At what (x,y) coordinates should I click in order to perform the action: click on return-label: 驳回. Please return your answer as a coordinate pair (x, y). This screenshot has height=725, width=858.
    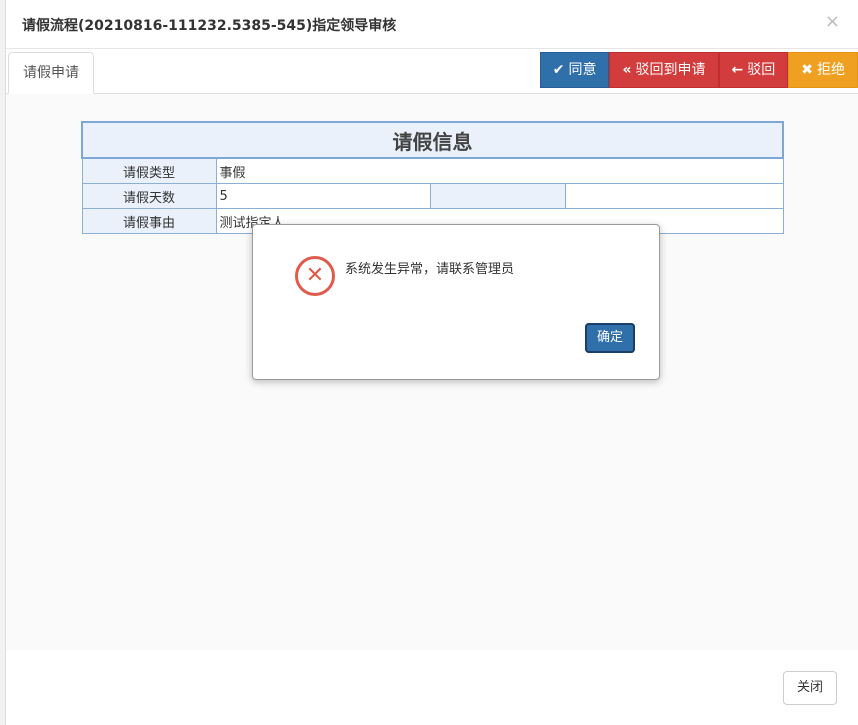
    Looking at the image, I should click on (761, 70).